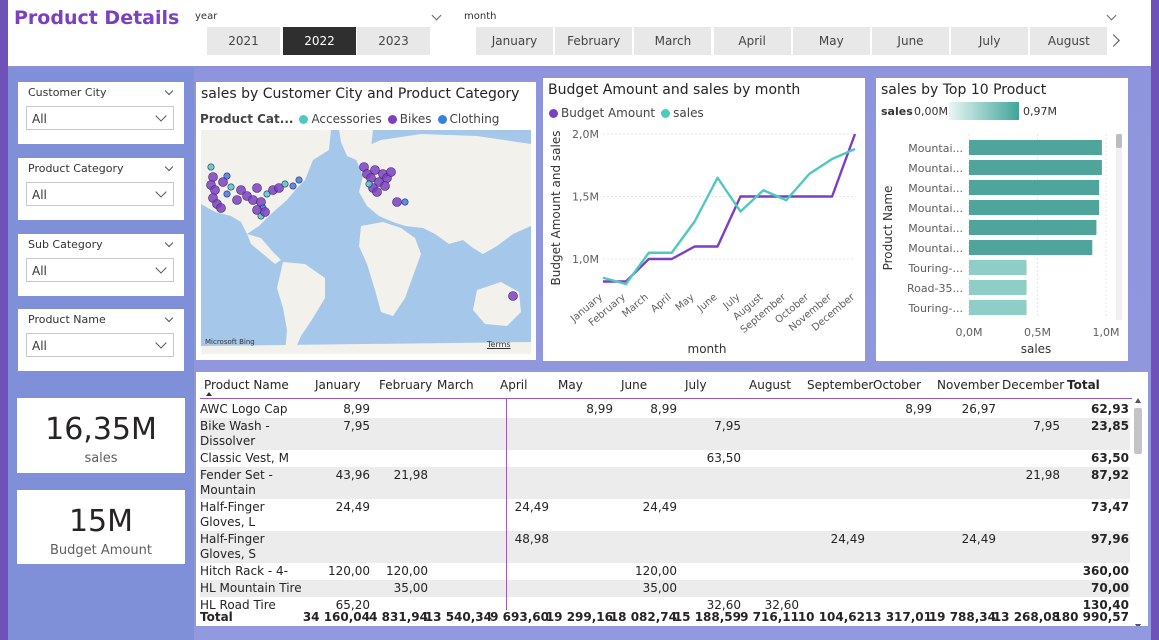 This screenshot has width=1159, height=640. What do you see at coordinates (416, 119) in the screenshot?
I see `legend-item: Bikes` at bounding box center [416, 119].